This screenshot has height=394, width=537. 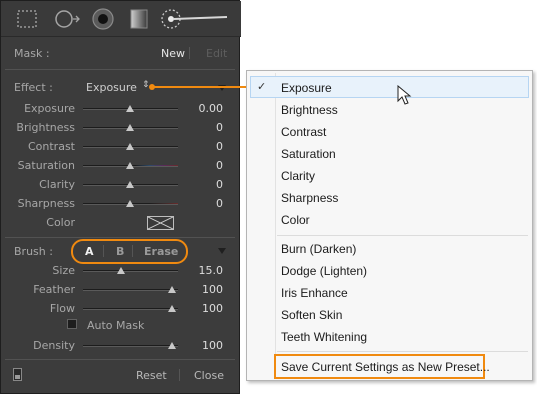 What do you see at coordinates (54, 289) in the screenshot?
I see `feather-label: Feather` at bounding box center [54, 289].